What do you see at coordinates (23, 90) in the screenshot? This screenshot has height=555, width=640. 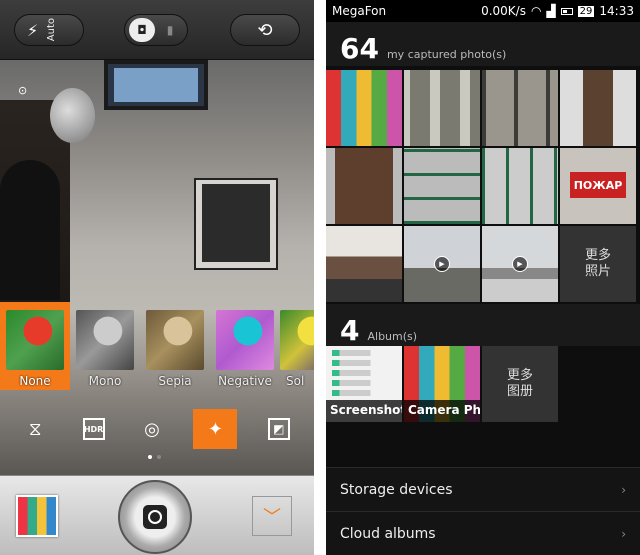 I see `focus-indicator-icon: ⊙` at bounding box center [23, 90].